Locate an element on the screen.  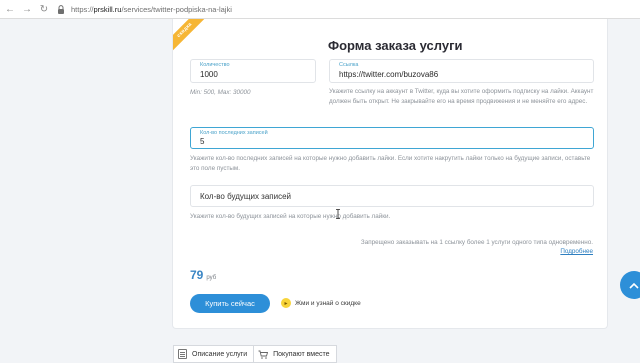
url-path: /services/twitter-podpiska-na-lajki is located at coordinates (176, 9).